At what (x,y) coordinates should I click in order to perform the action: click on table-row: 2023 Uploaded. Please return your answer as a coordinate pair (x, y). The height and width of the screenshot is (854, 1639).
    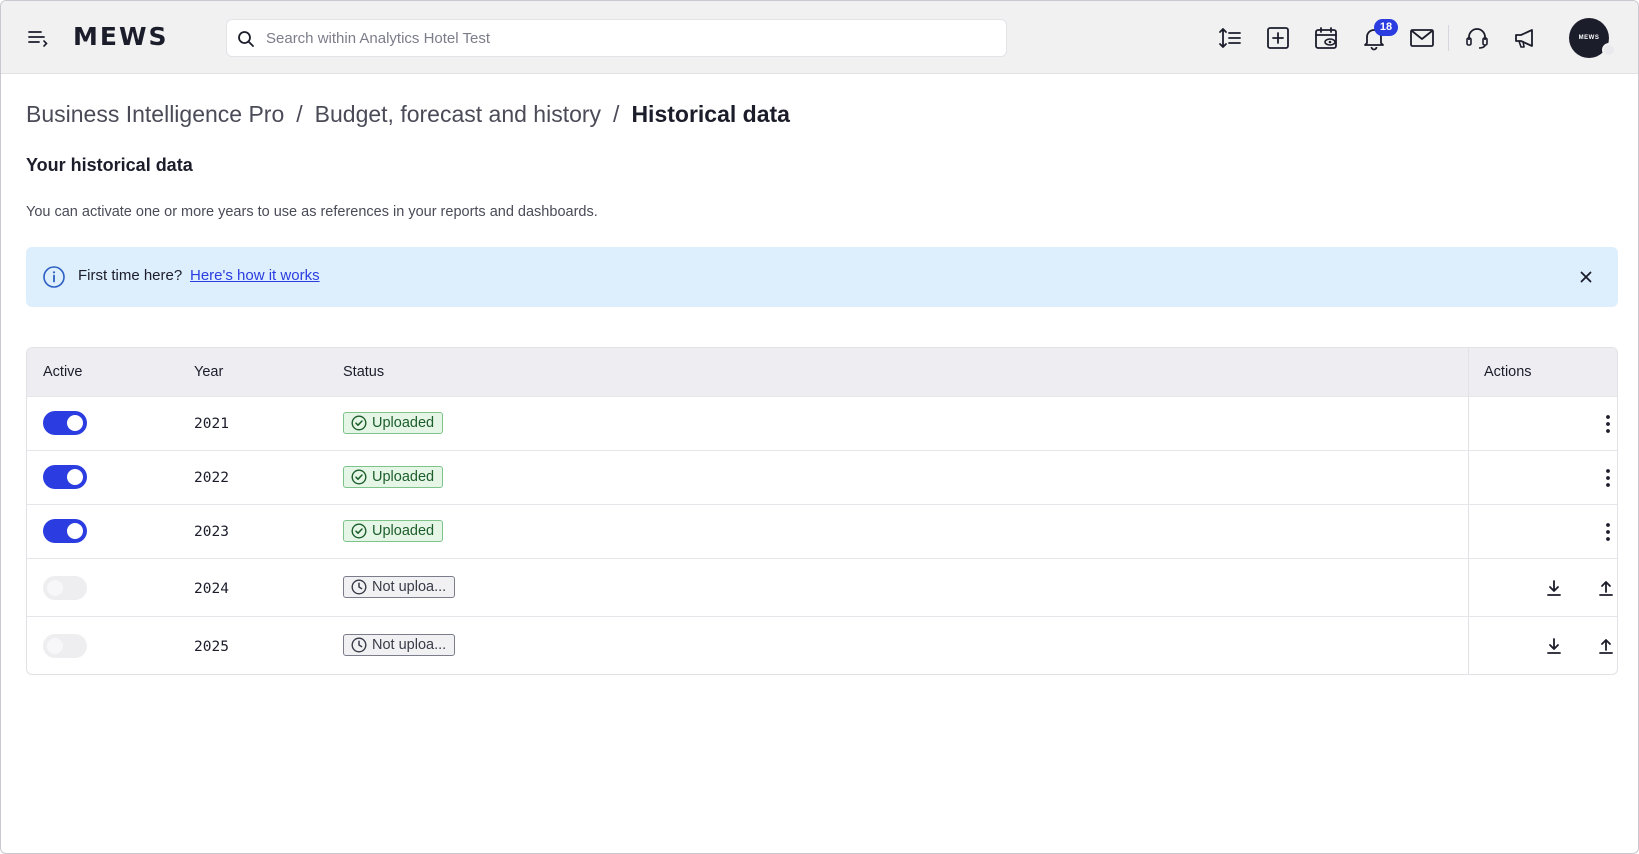
    Looking at the image, I should click on (822, 531).